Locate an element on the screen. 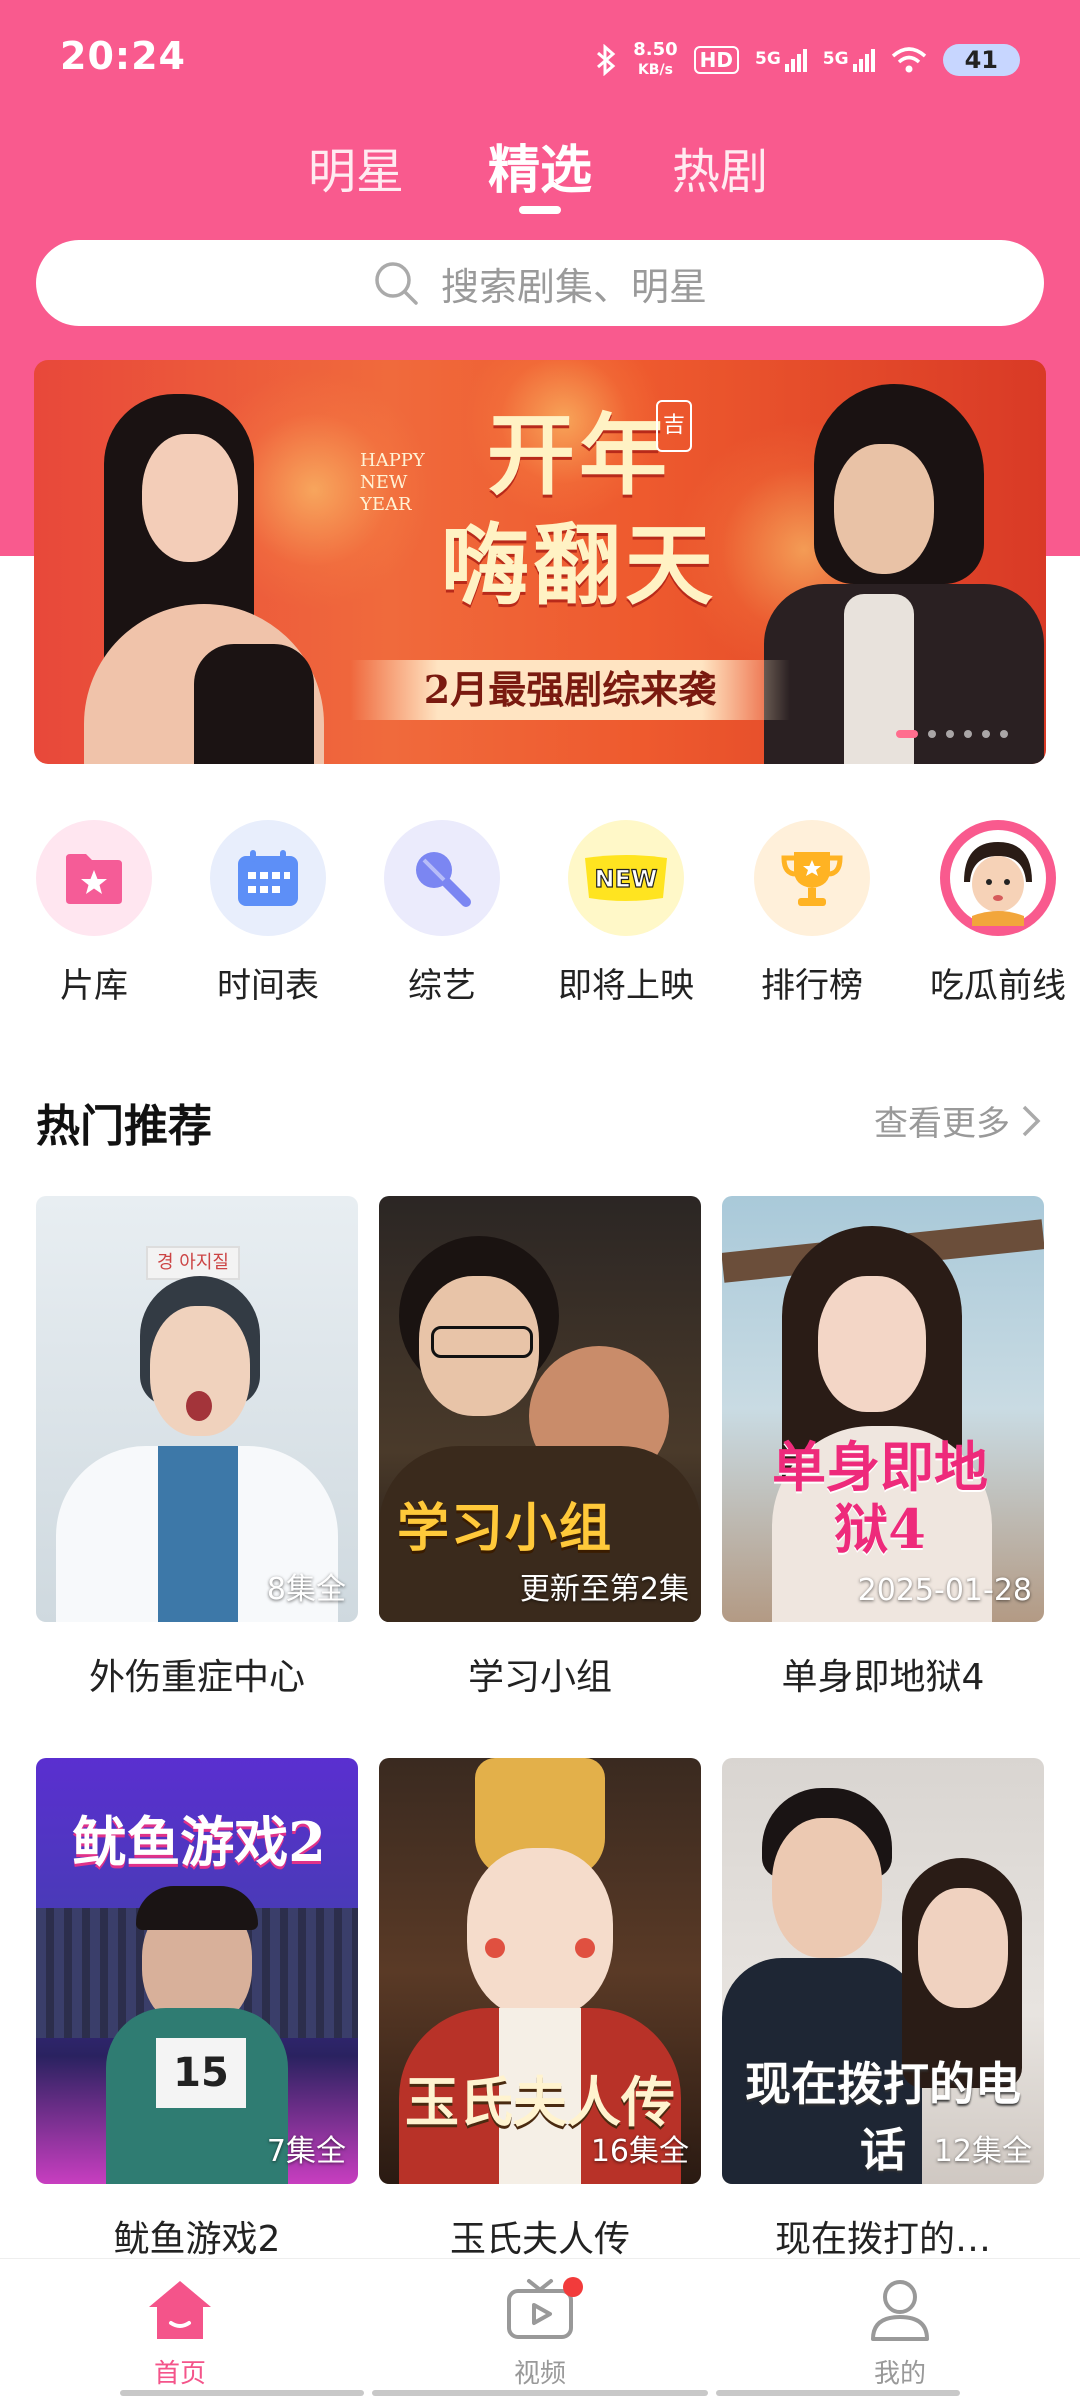 Image resolution: width=1080 pixels, height=2401 pixels. drama-poster: 现在拨打的电话 12集全 is located at coordinates (883, 1971).